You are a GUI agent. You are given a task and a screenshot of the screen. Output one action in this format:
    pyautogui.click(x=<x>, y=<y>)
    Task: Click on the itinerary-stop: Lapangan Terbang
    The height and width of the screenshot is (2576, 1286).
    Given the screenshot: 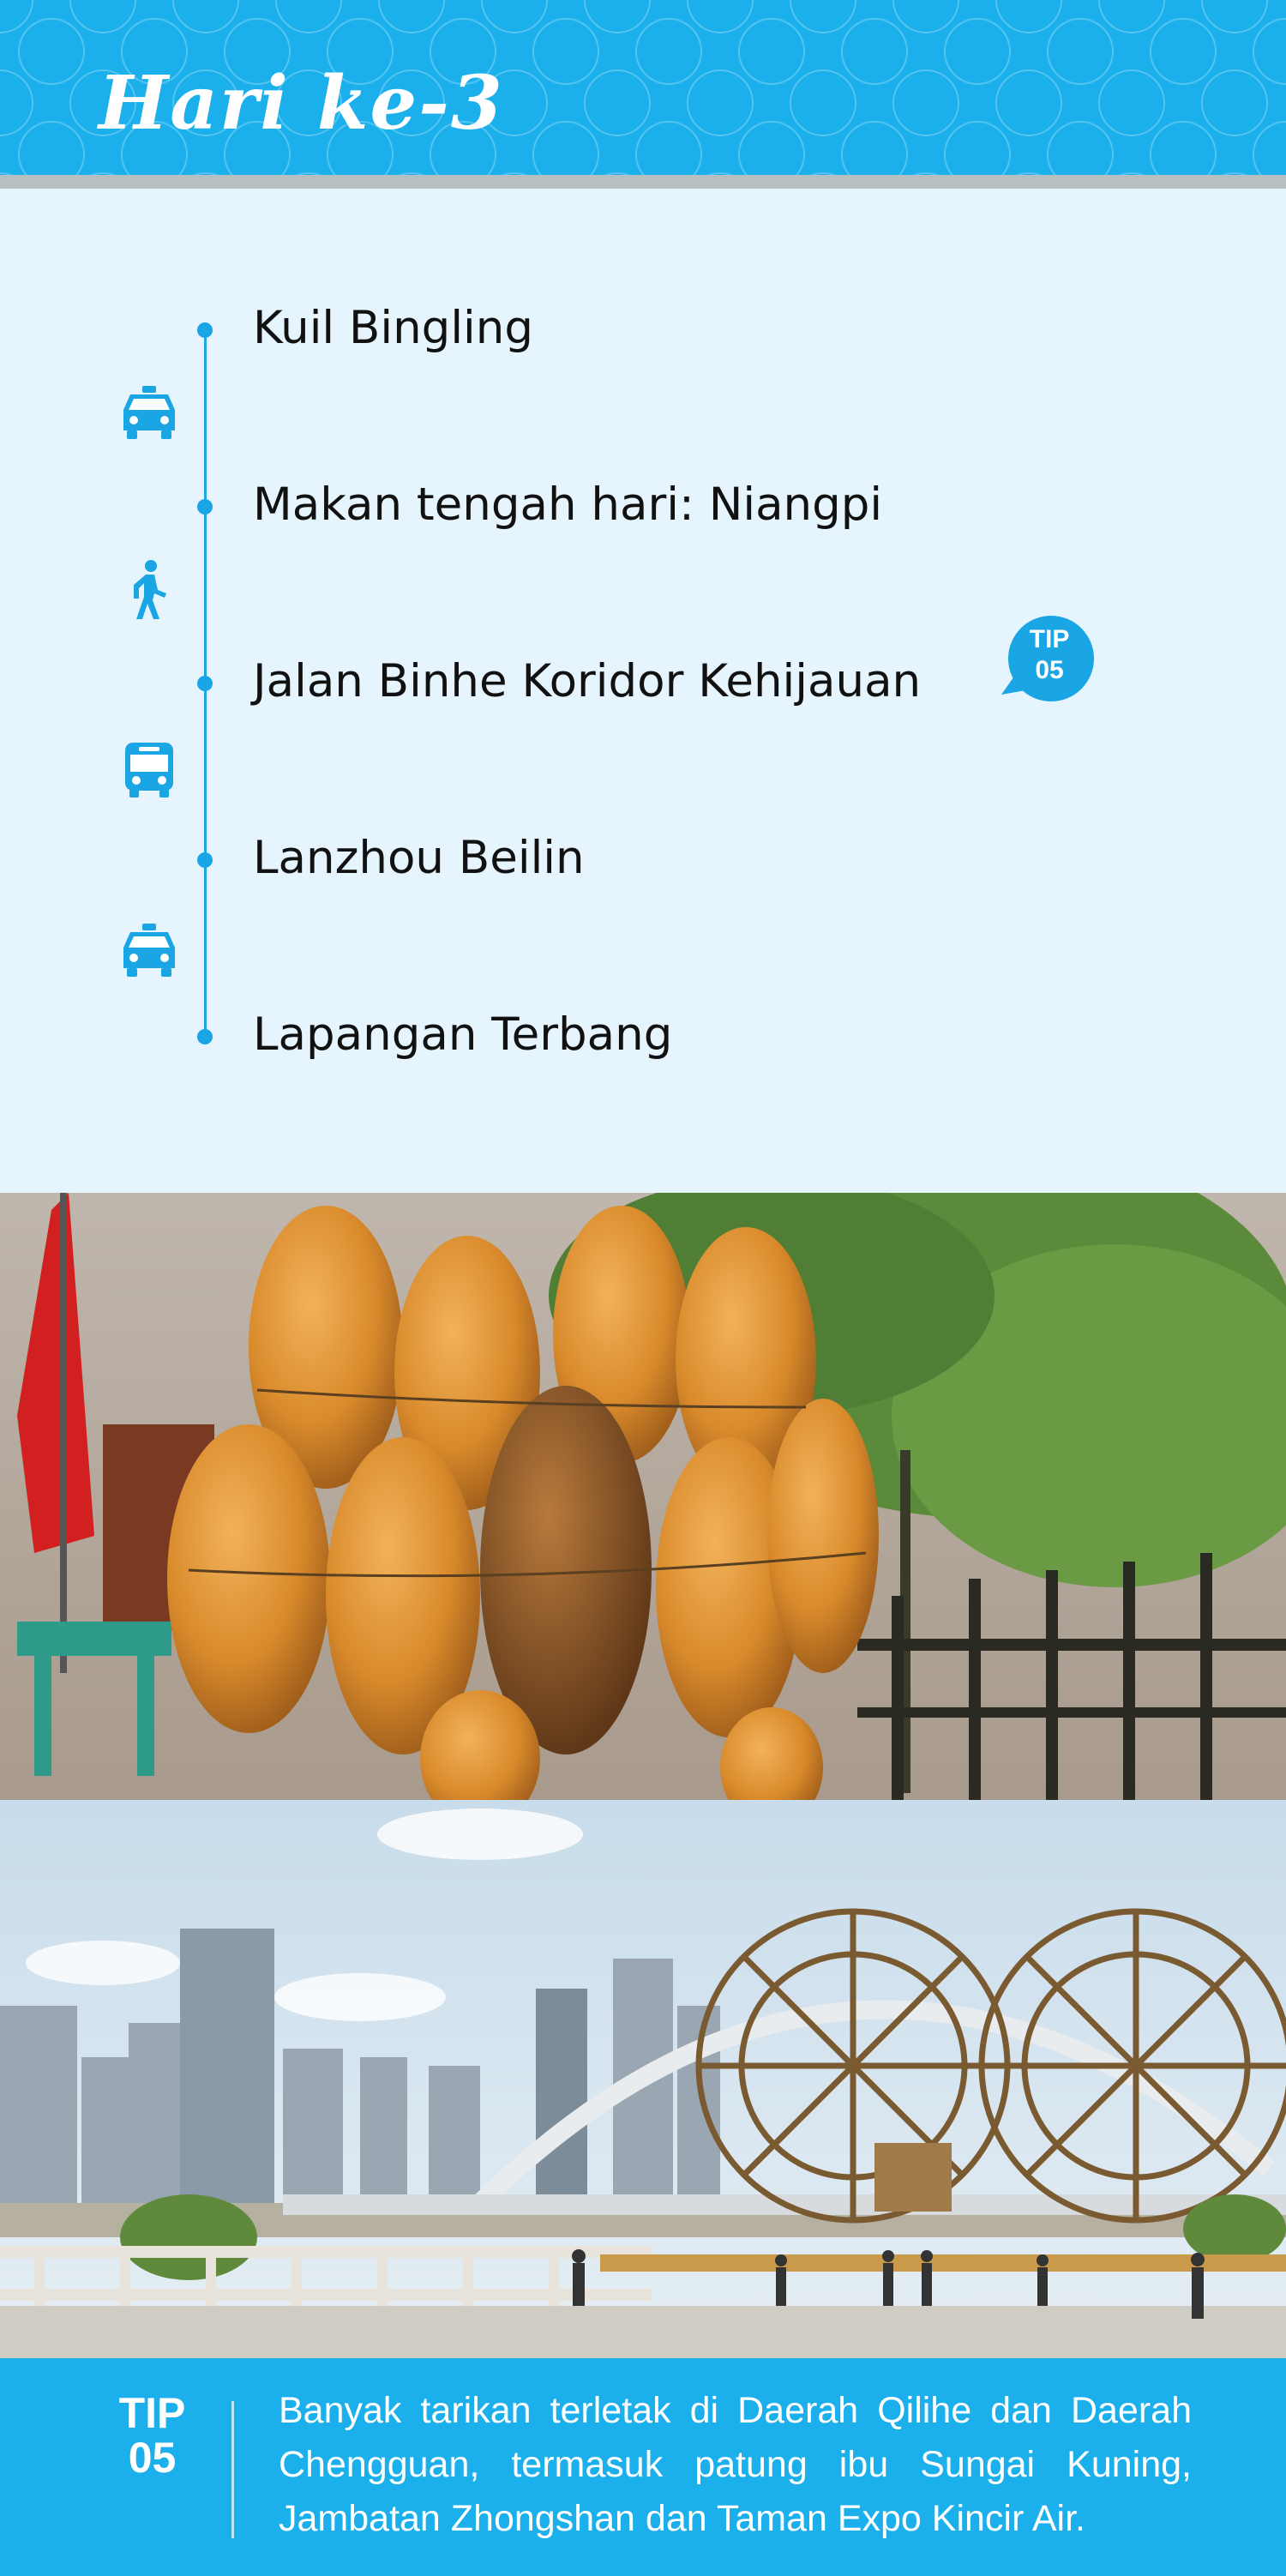 What is the action you would take?
    pyautogui.click(x=643, y=1035)
    